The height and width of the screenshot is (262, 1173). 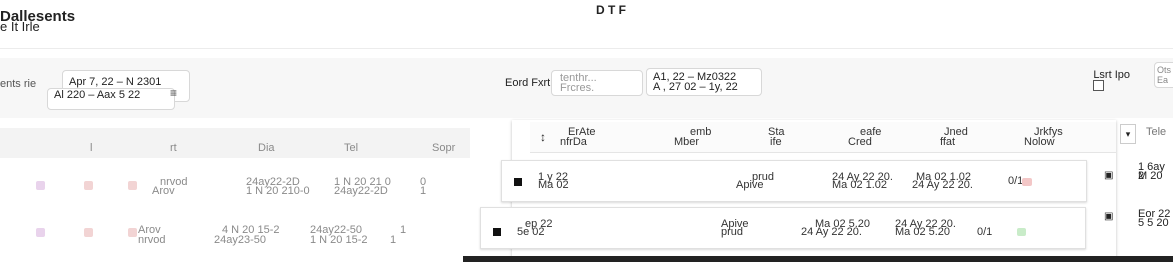 What do you see at coordinates (687, 142) in the screenshot?
I see `col-member-2: Mber` at bounding box center [687, 142].